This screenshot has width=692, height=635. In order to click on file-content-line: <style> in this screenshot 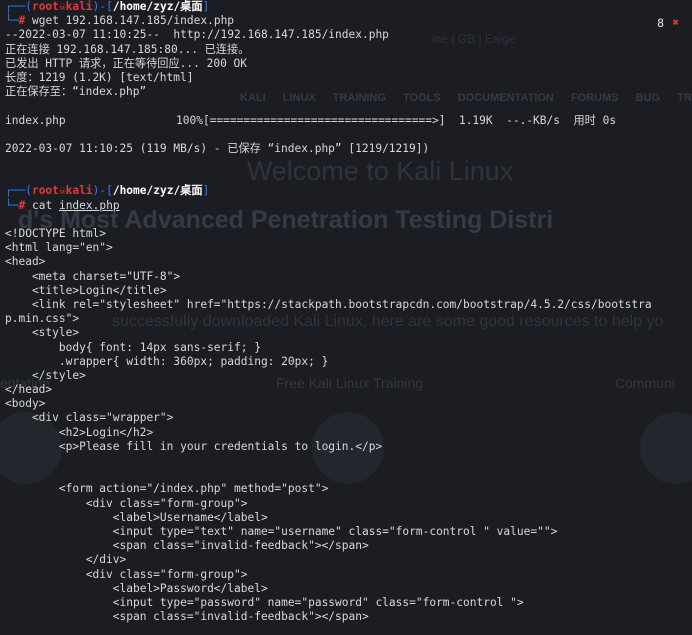, I will do `click(42, 333)`.